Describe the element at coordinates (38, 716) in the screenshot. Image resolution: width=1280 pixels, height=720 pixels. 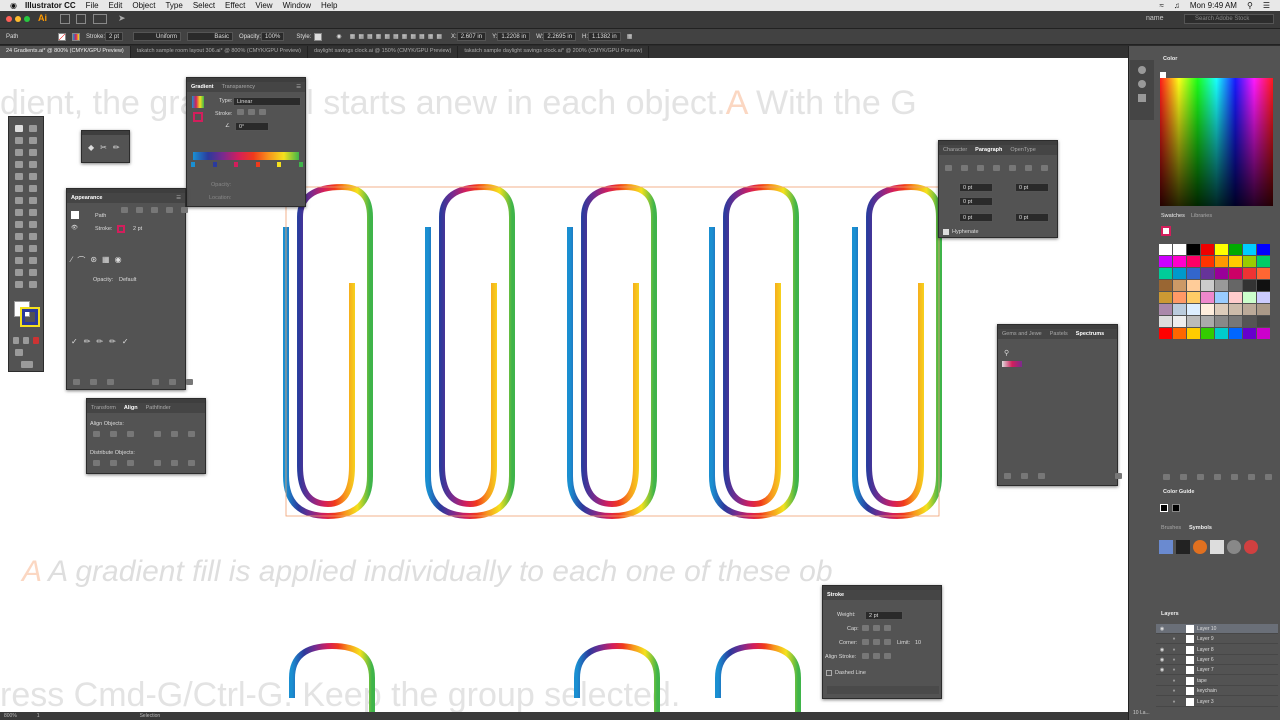
I see `artboard-navigator: 1` at that location.